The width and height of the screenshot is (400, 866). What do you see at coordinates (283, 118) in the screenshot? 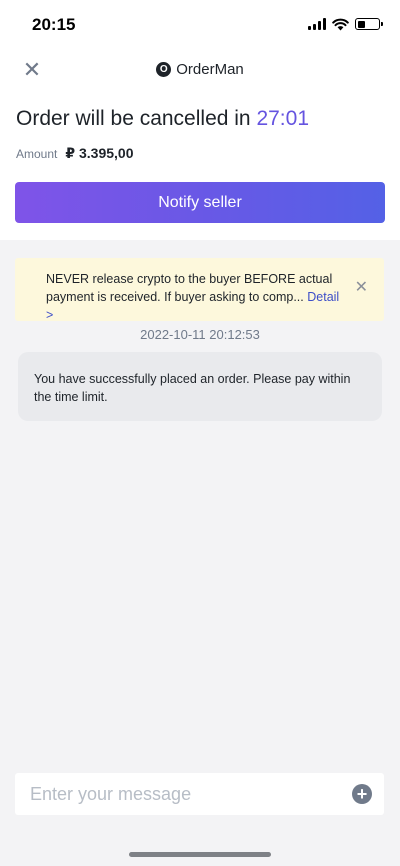
I see `countdown-timer: 27:01` at bounding box center [283, 118].